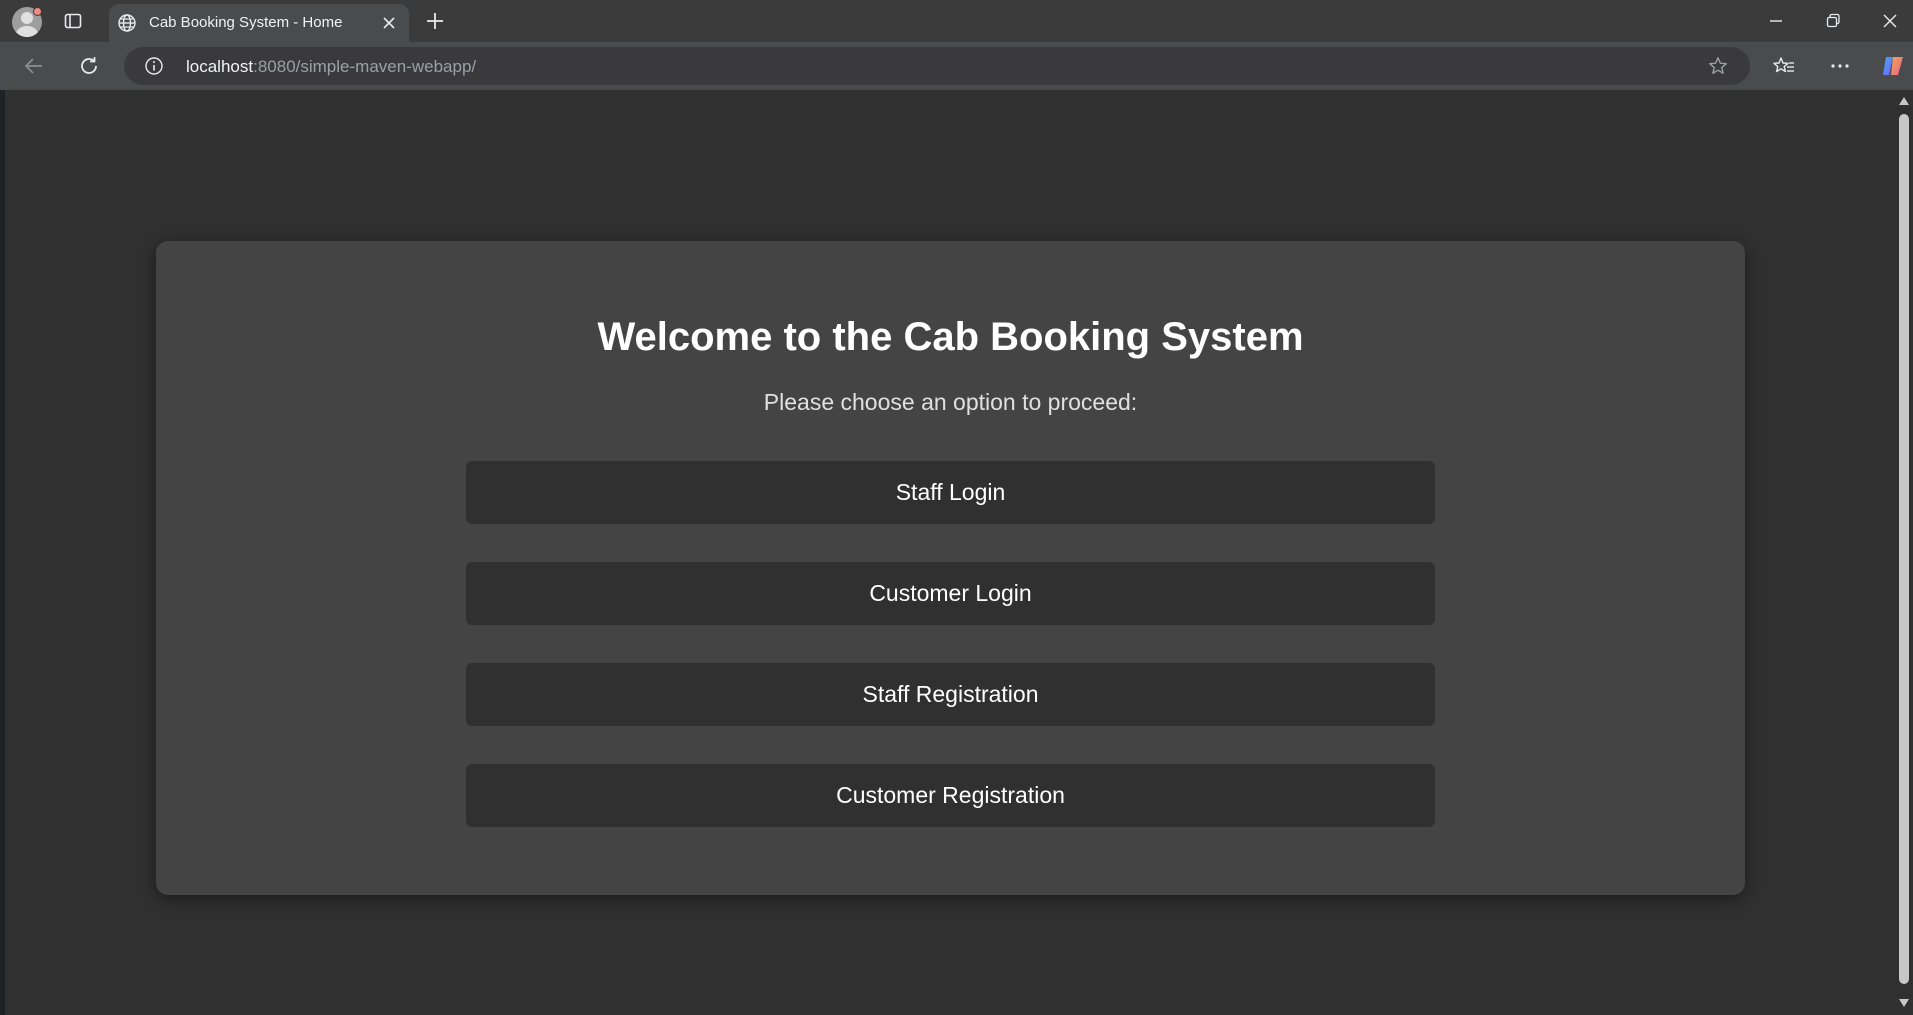  What do you see at coordinates (950, 402) in the screenshot?
I see `page-subtitle: Please choose an option to proceed:` at bounding box center [950, 402].